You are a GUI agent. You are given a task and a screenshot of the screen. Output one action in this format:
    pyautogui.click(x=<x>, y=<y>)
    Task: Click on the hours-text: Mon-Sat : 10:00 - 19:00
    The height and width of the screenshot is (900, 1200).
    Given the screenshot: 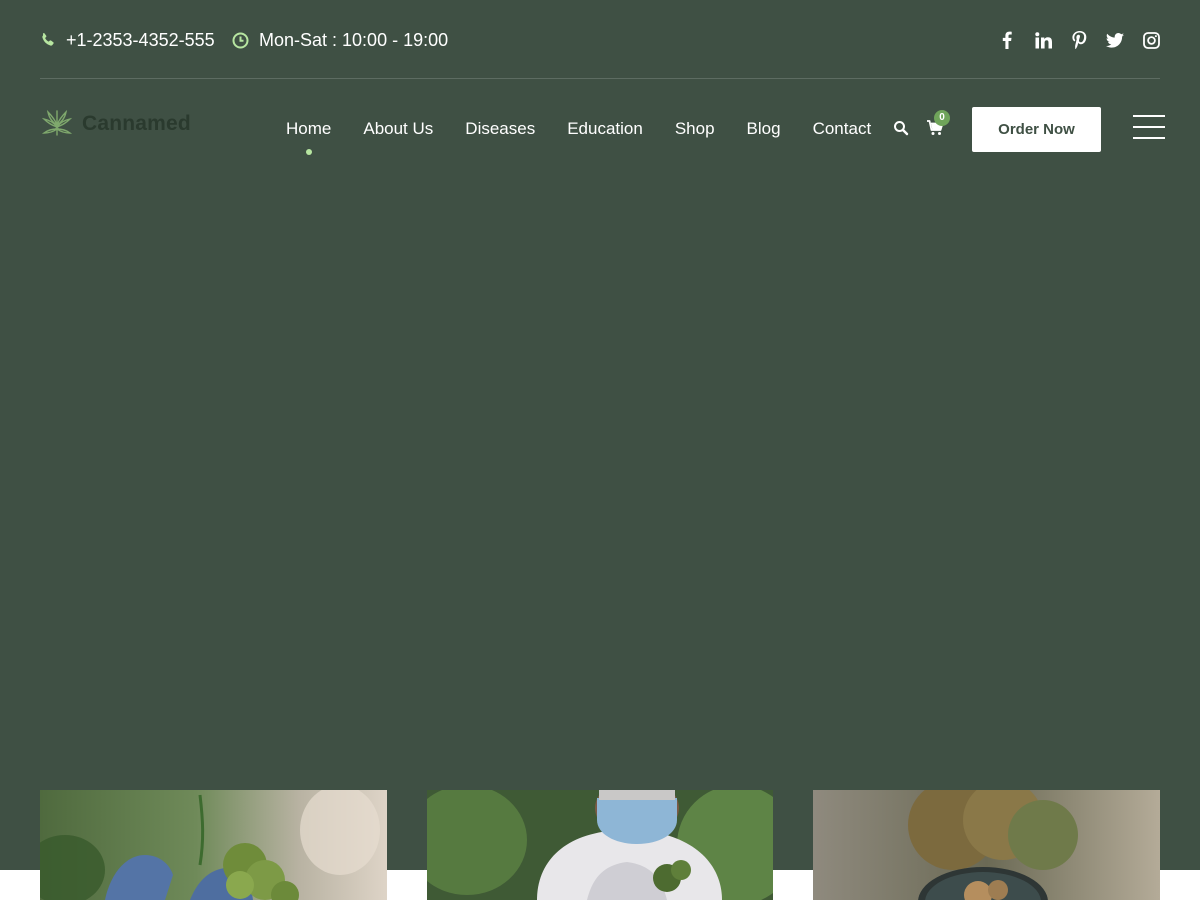 What is the action you would take?
    pyautogui.click(x=354, y=39)
    